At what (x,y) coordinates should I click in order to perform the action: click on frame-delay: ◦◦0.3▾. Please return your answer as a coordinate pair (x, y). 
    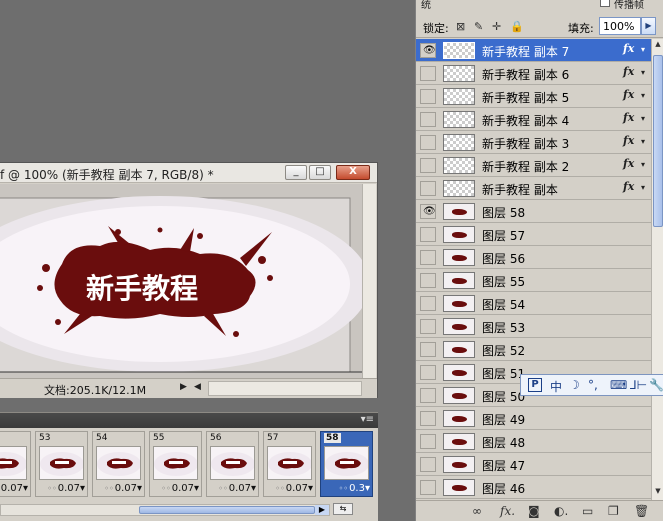
    Looking at the image, I should click on (354, 488).